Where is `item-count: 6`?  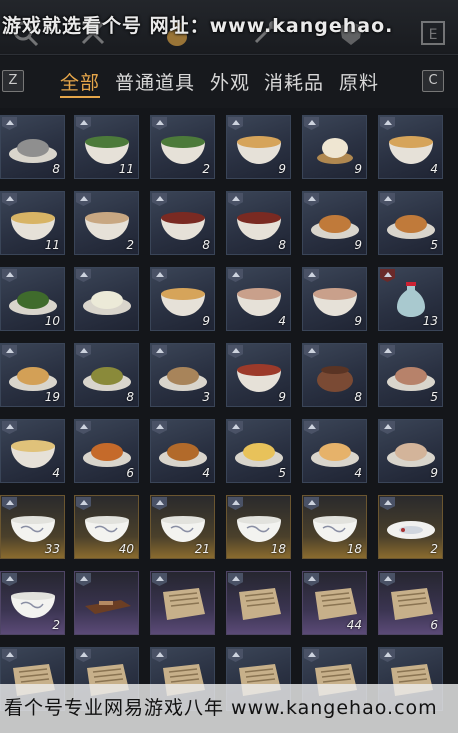 item-count: 6 is located at coordinates (130, 473).